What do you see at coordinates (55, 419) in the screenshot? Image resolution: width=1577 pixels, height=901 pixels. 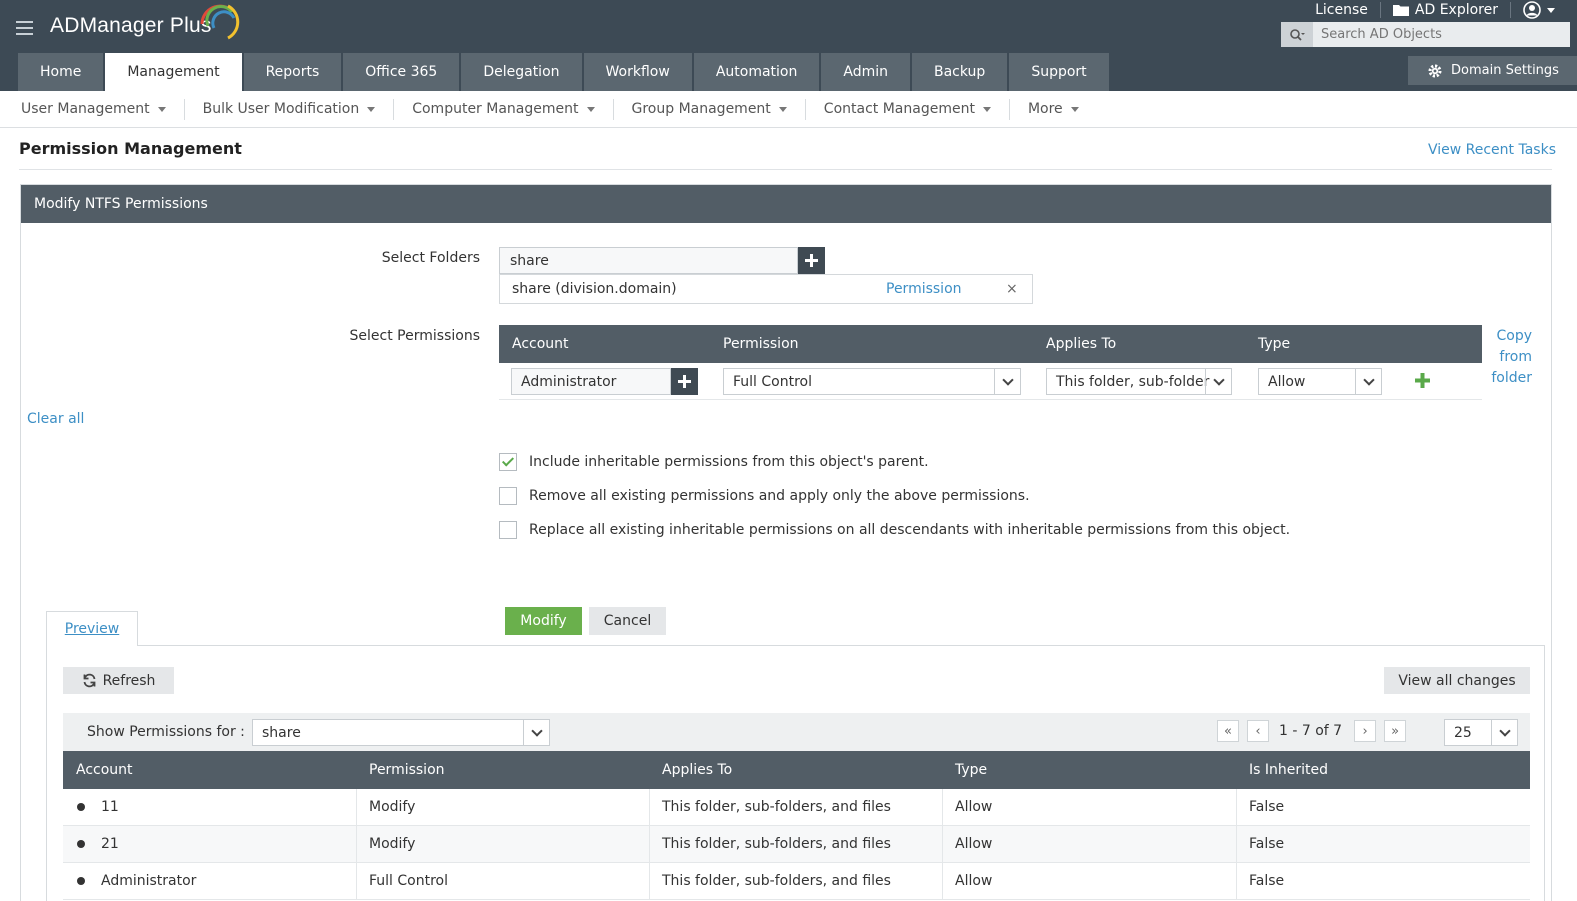 I see `clear-all-link: Clear all` at bounding box center [55, 419].